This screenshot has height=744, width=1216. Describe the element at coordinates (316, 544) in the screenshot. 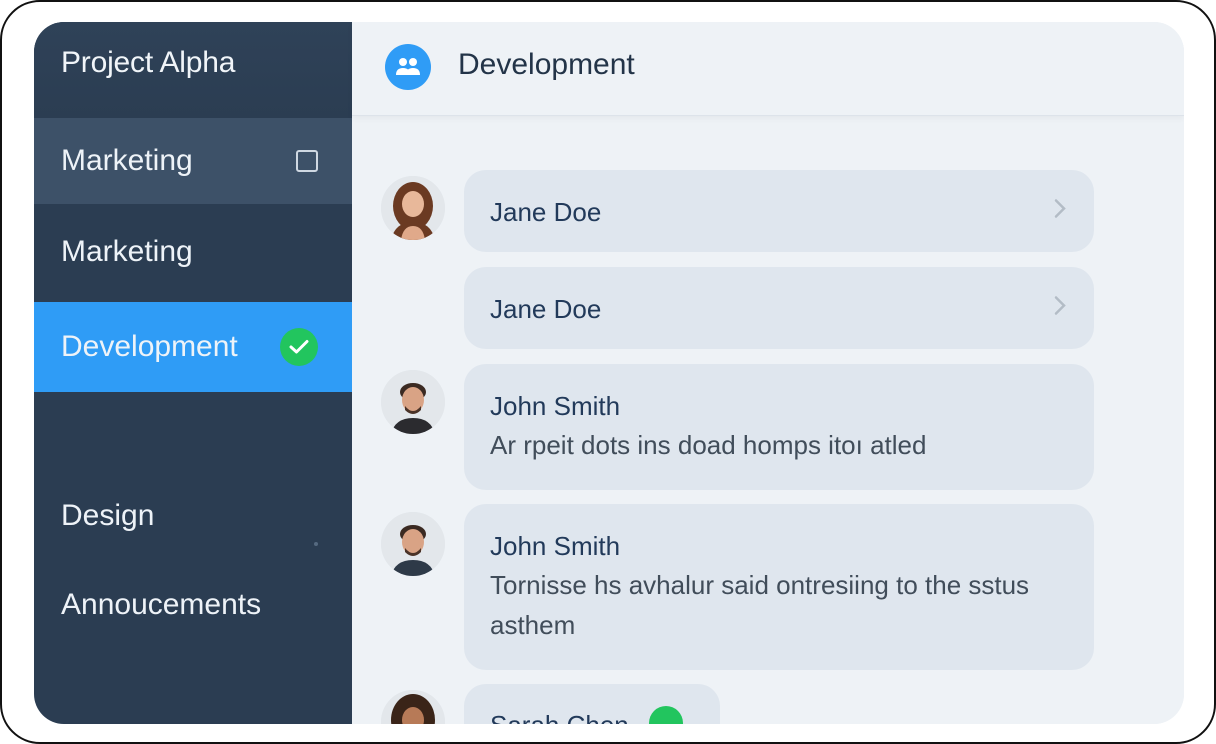

I see `decorative-dot` at that location.